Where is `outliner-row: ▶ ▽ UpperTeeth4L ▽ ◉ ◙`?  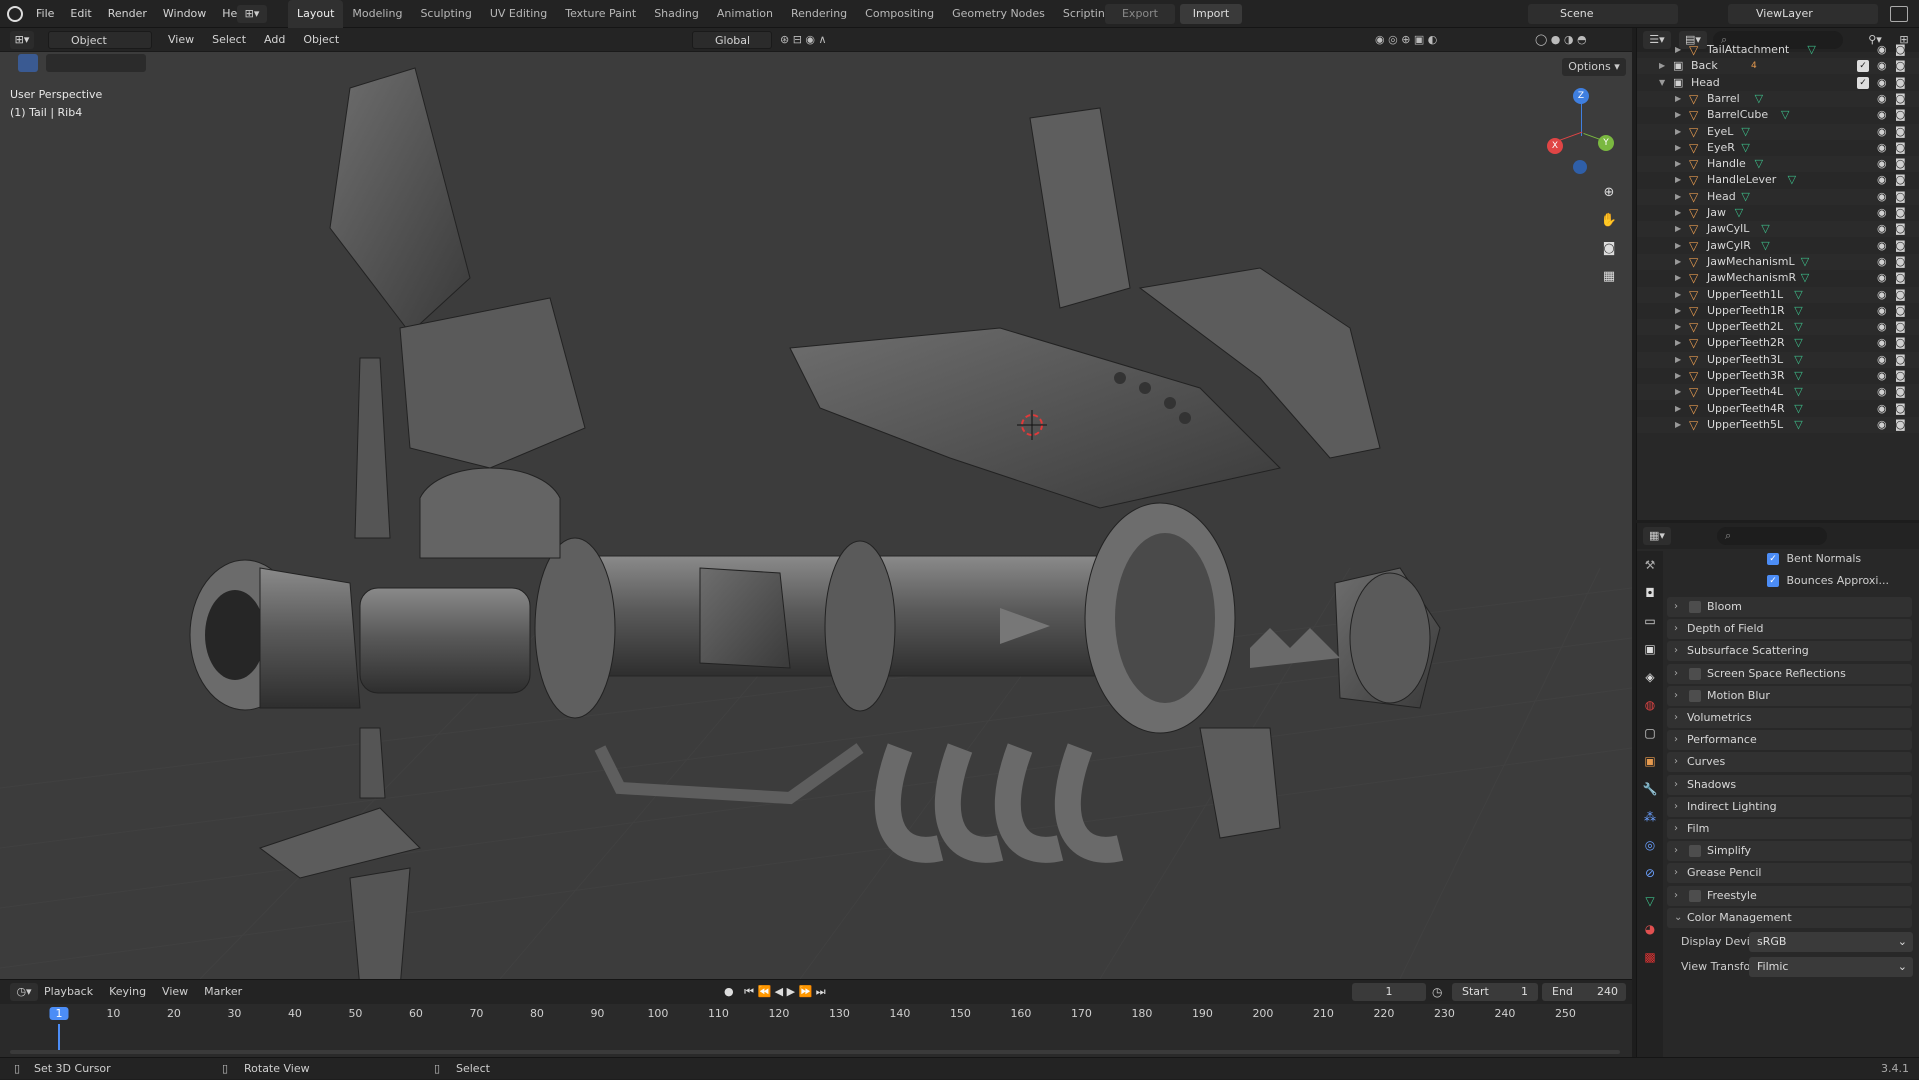
outliner-row: ▶ ▽ UpperTeeth4L ▽ ◉ ◙ is located at coordinates (1778, 392).